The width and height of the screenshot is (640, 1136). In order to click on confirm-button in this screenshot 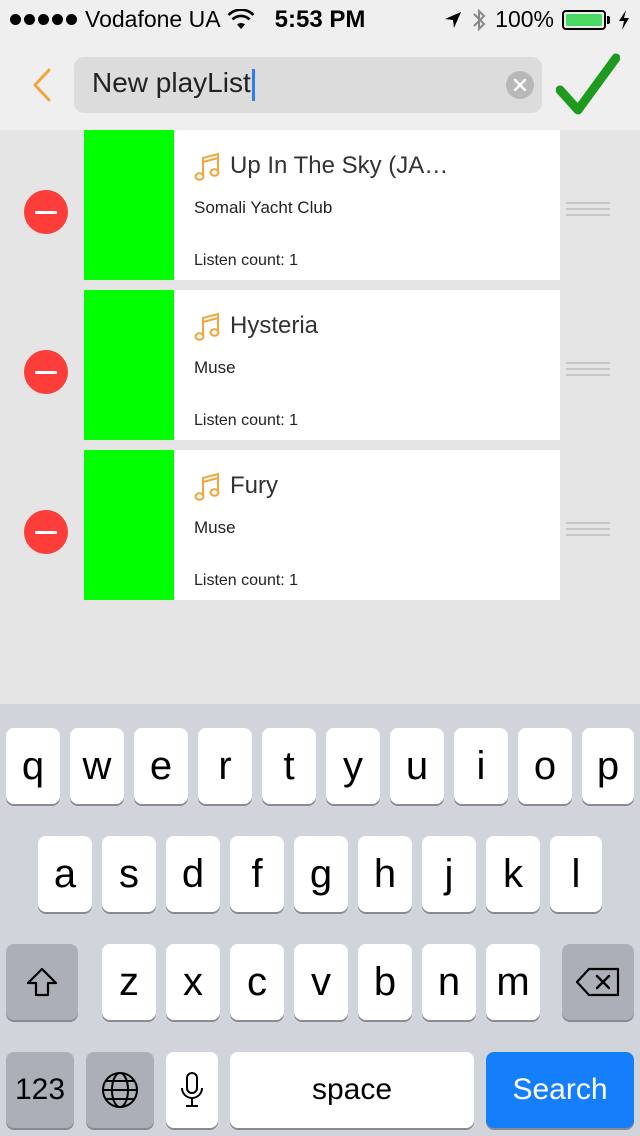, I will do `click(588, 85)`.